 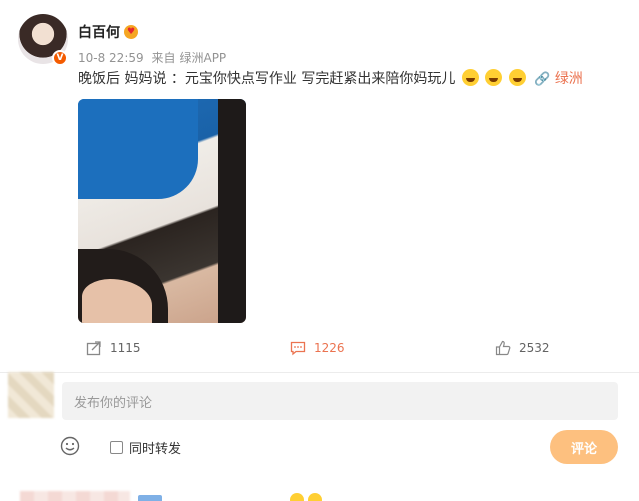 I want to click on divider, so click(x=319, y=372).